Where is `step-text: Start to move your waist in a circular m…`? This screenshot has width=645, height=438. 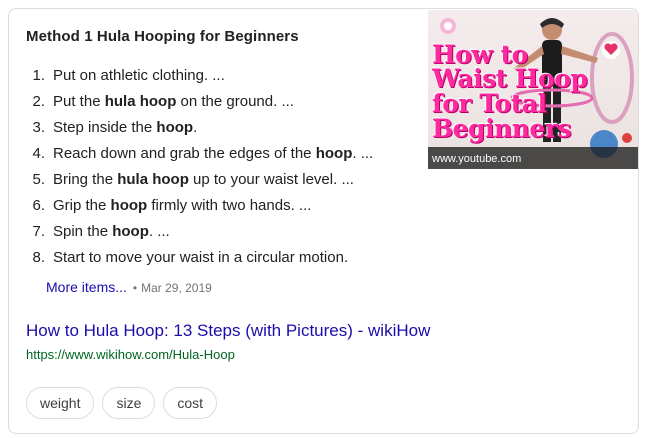
step-text: Start to move your waist in a circular m… is located at coordinates (201, 257).